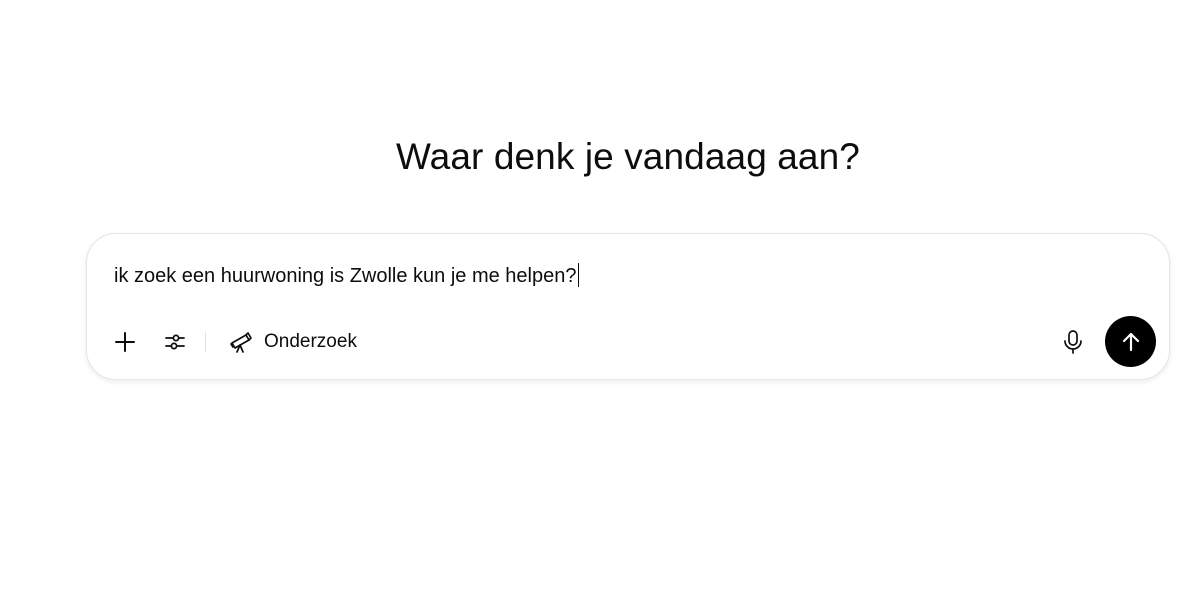 The height and width of the screenshot is (600, 1200). I want to click on send-button, so click(1130, 341).